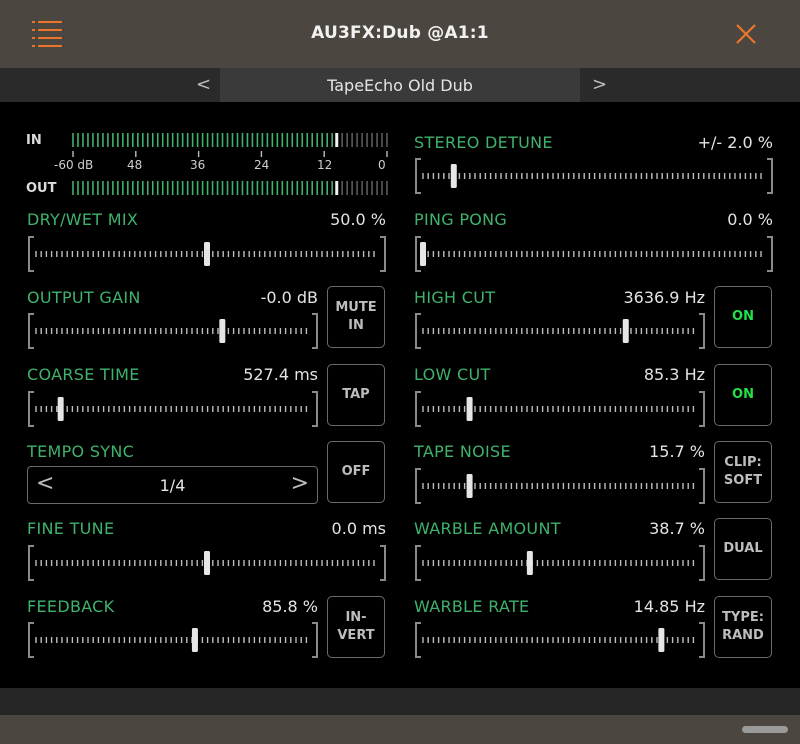 Image resolution: width=800 pixels, height=744 pixels. Describe the element at coordinates (280, 374) in the screenshot. I see `coarse-time-value: 527.4 ms` at that location.